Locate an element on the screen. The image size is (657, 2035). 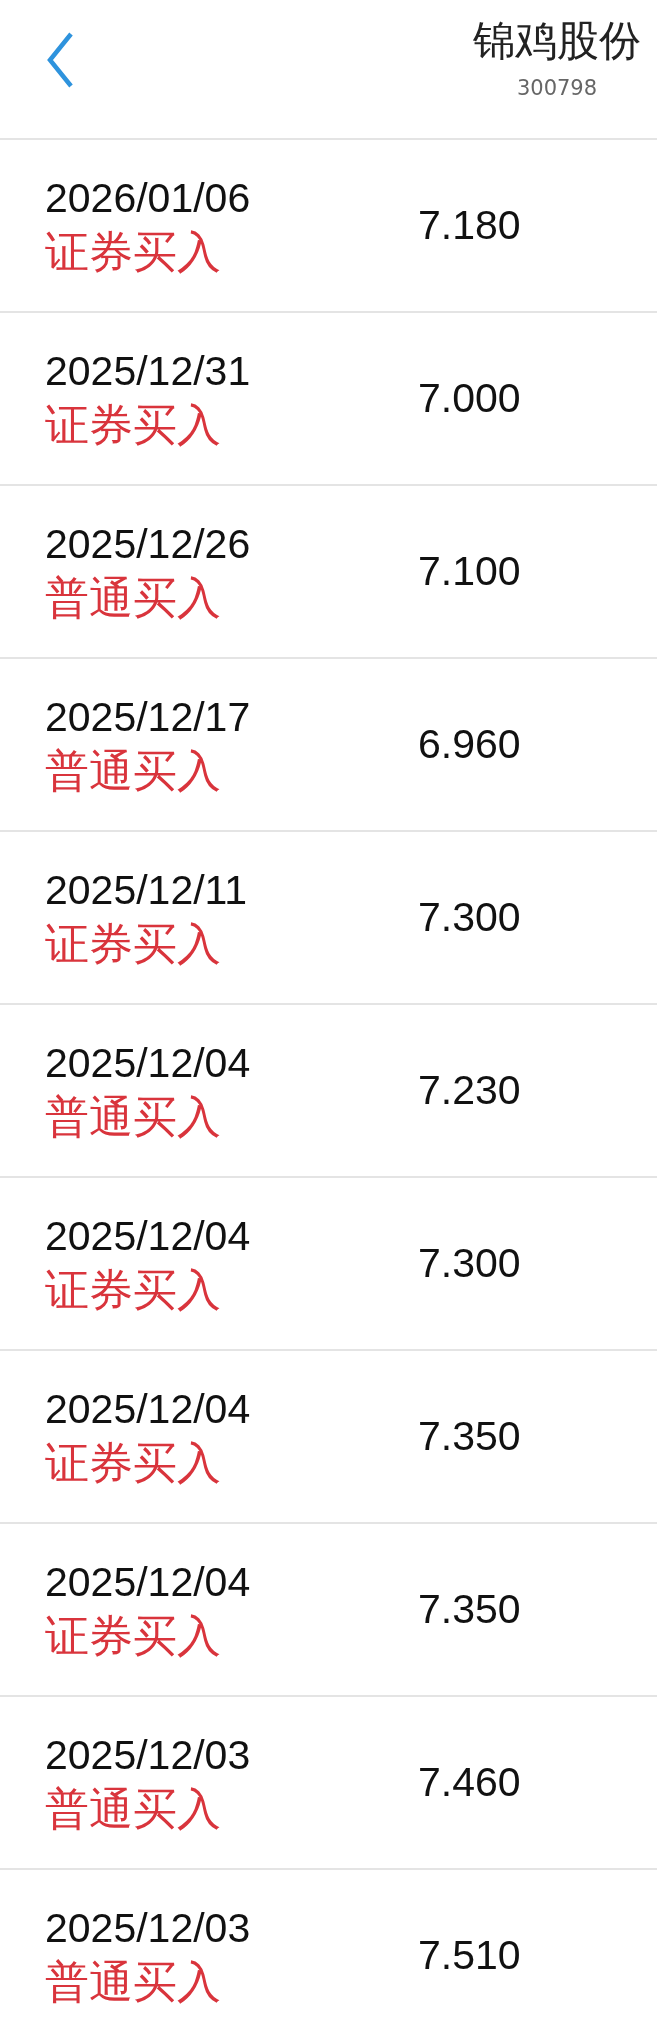
back-icon is located at coordinates (60, 60).